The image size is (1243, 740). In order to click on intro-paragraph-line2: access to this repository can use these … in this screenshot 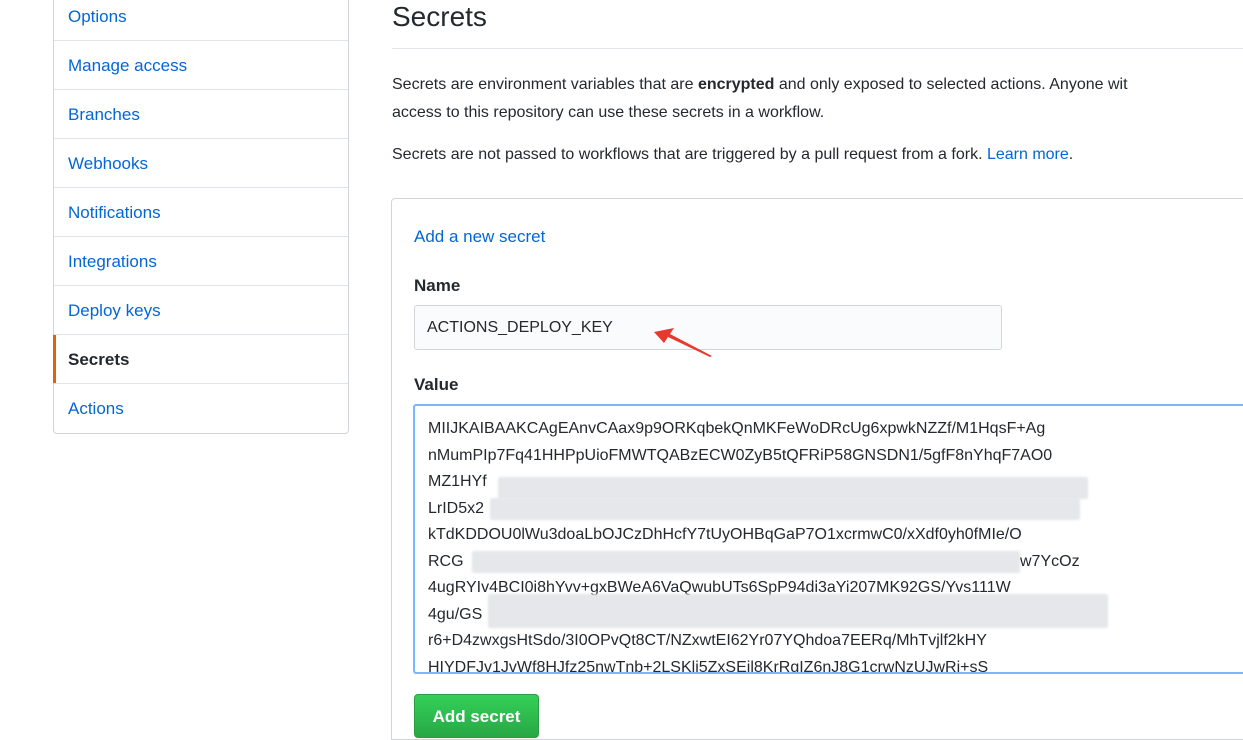, I will do `click(608, 112)`.